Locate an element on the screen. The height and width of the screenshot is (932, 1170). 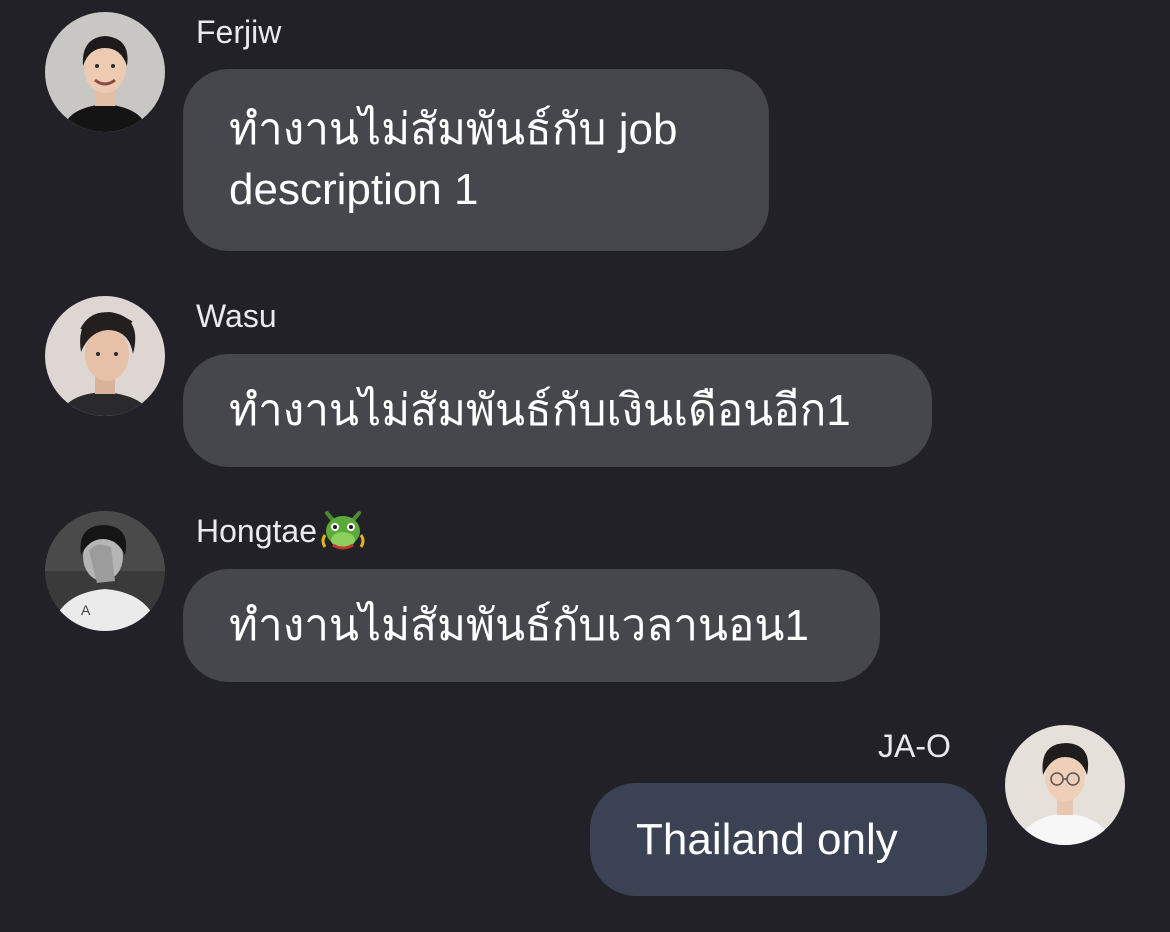
sender-name: Wasu is located at coordinates (236, 316).